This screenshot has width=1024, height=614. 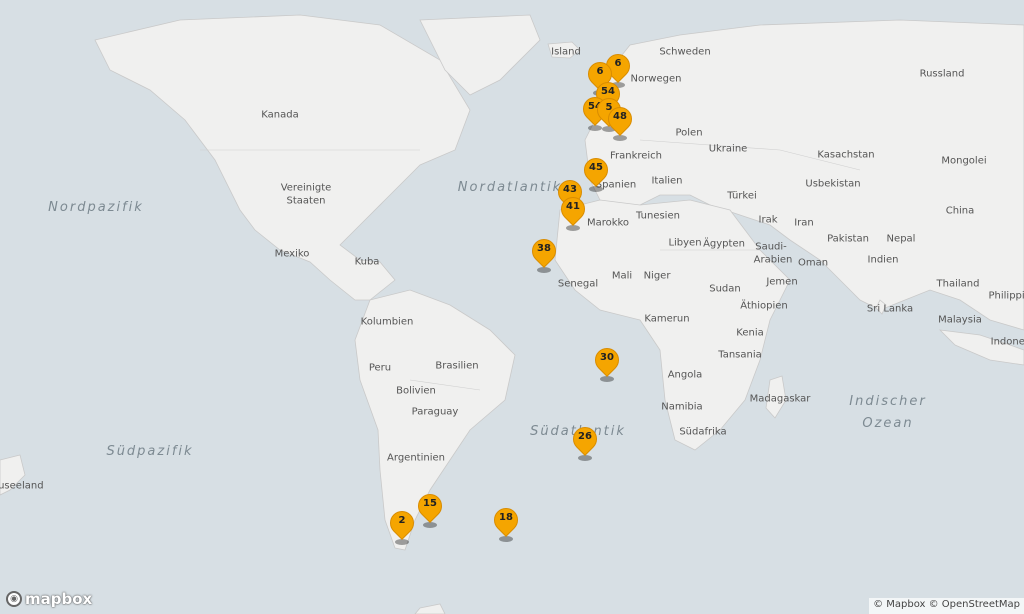 What do you see at coordinates (510, 187) in the screenshot?
I see `ocean-label-nordatlantik: Nordatlantik` at bounding box center [510, 187].